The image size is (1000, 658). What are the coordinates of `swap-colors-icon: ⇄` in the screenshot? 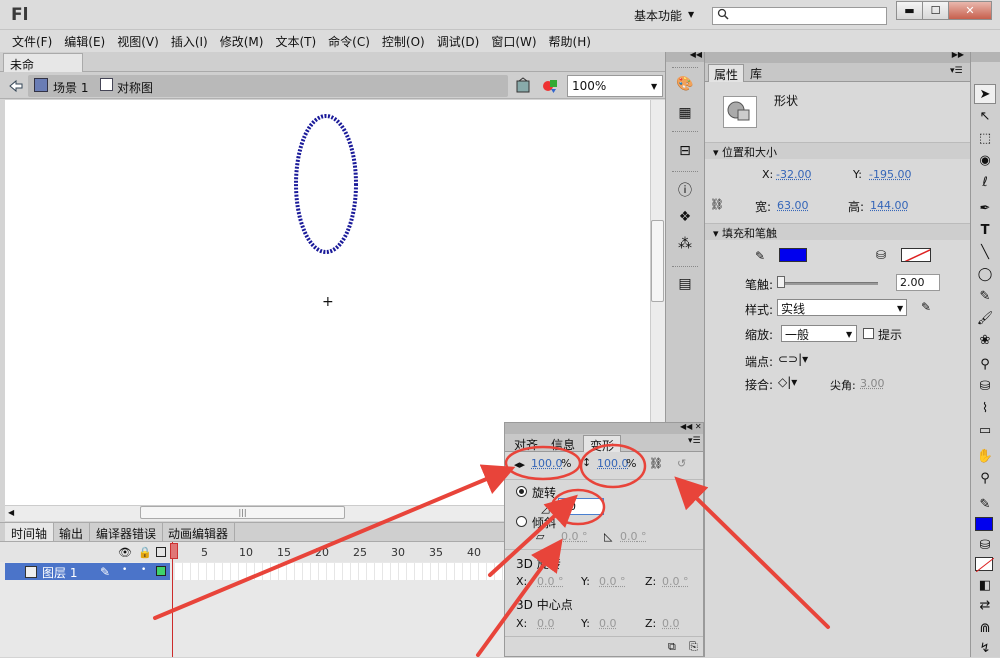 It's located at (985, 605).